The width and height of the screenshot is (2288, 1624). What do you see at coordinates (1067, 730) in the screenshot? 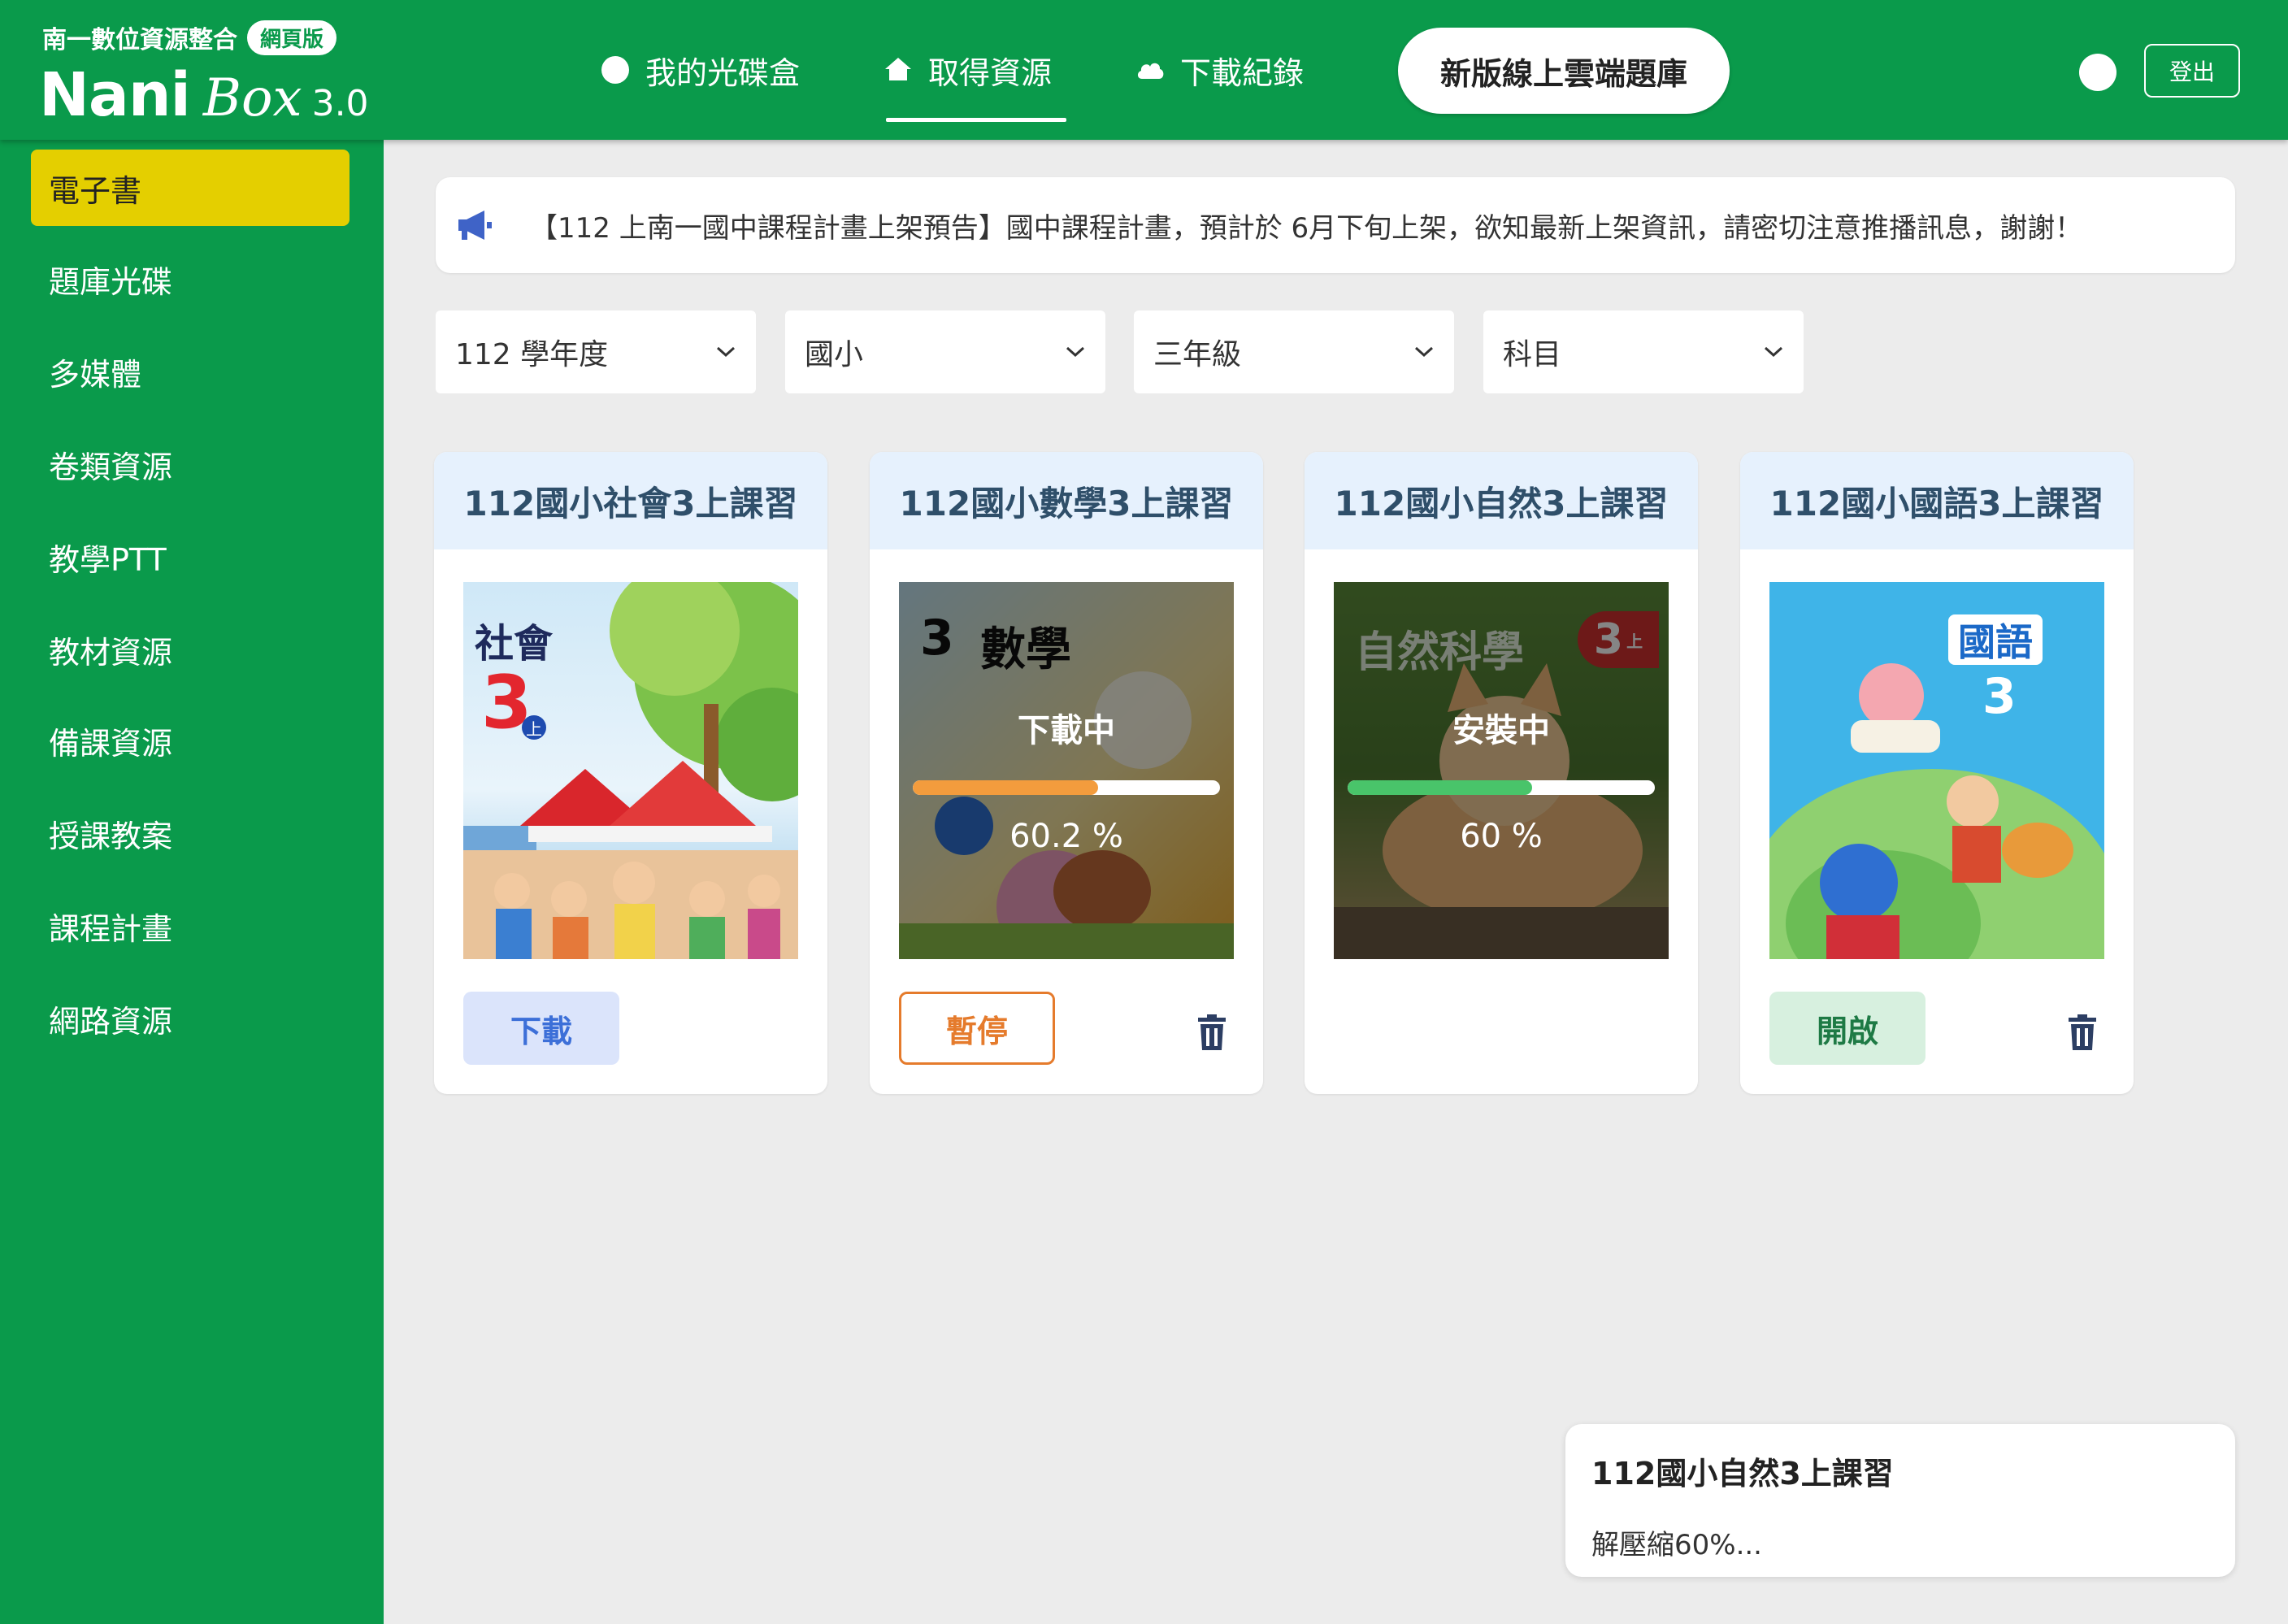
I see `download-status-label: 下載中` at bounding box center [1067, 730].